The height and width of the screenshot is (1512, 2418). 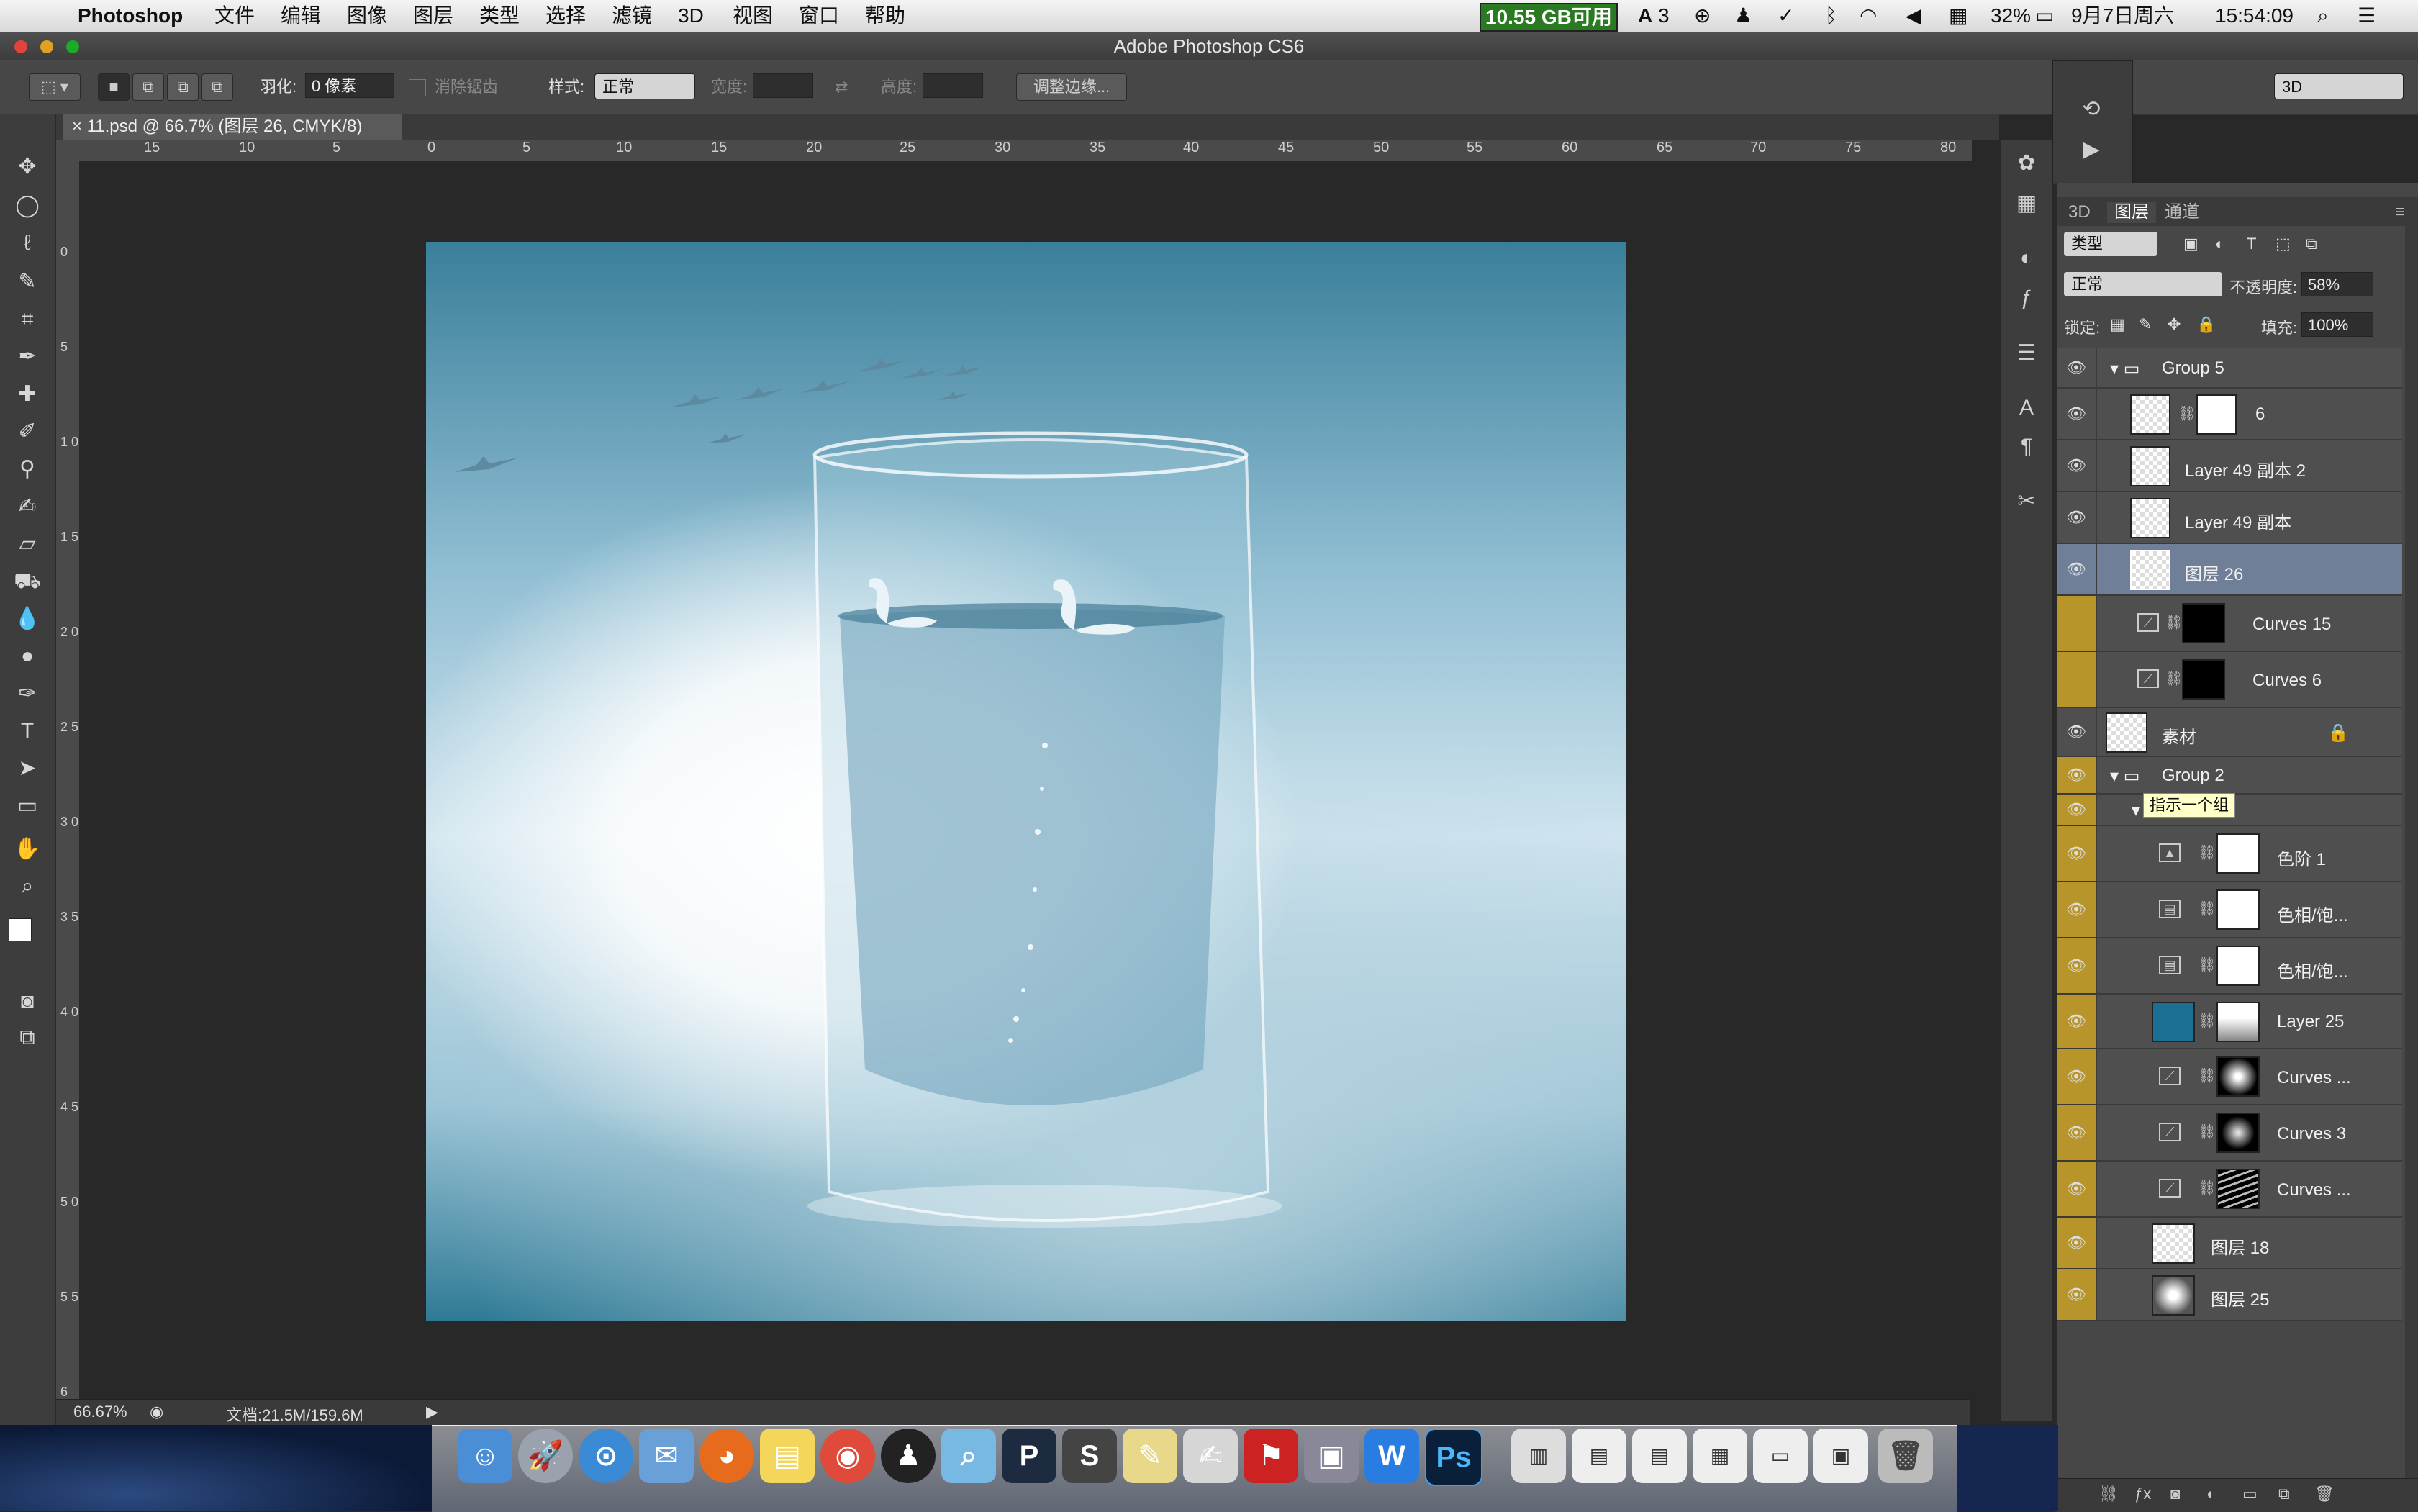 What do you see at coordinates (28, 507) in the screenshot?
I see `history-brush-icon: ✍` at bounding box center [28, 507].